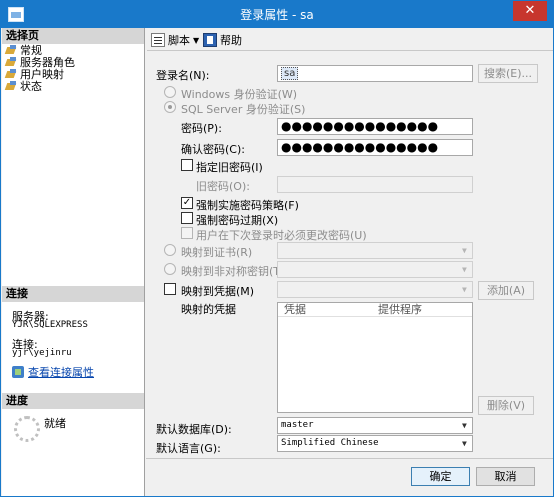 This screenshot has height=497, width=554. What do you see at coordinates (243, 109) in the screenshot?
I see `sql-auth-label: SQL Server 身份验证(S)` at bounding box center [243, 109].